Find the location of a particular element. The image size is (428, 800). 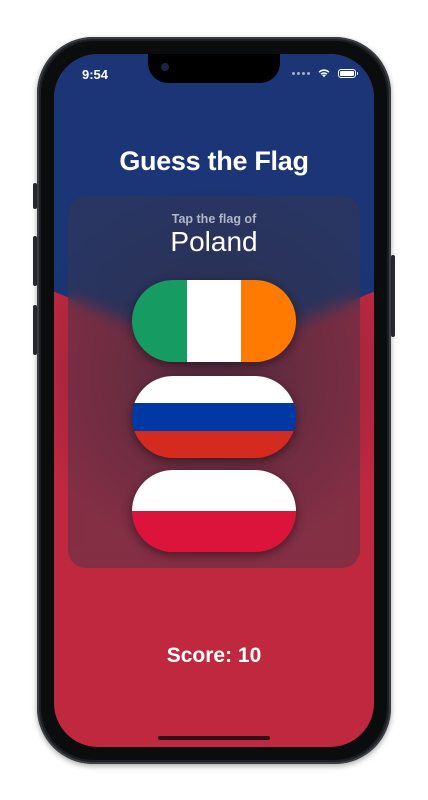

camera-notch is located at coordinates (214, 68).